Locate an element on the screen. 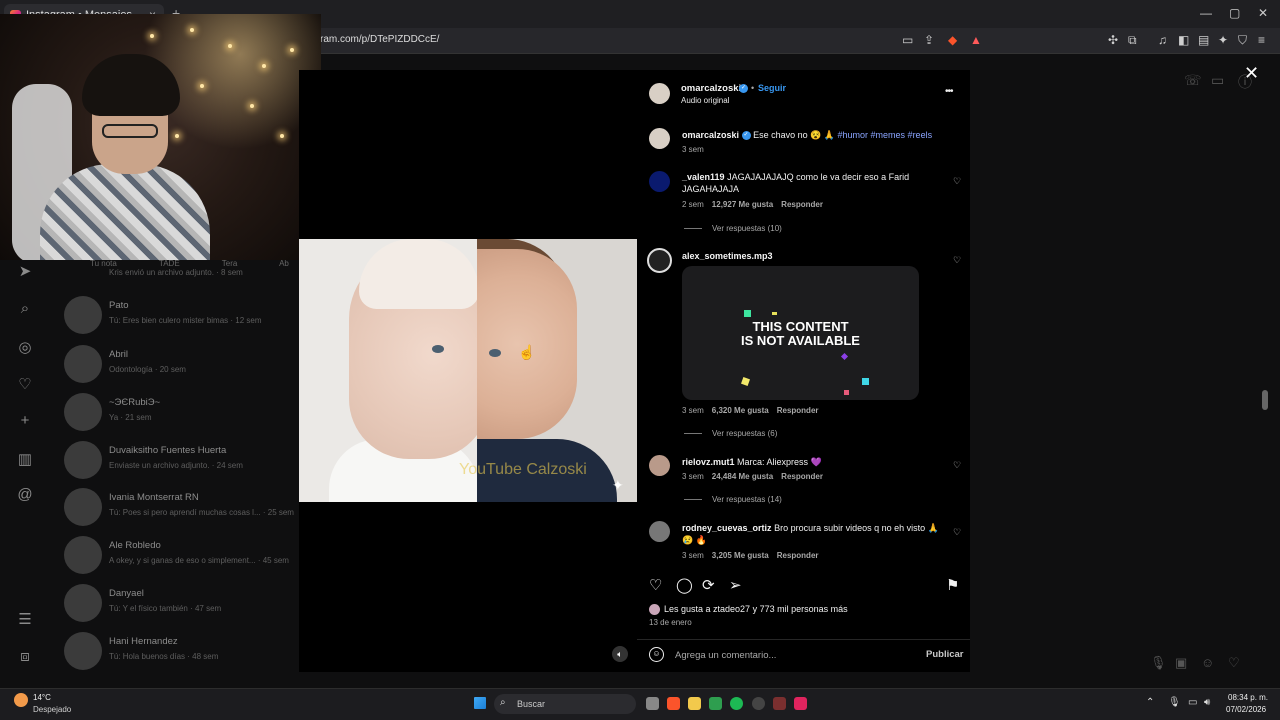 This screenshot has height=720, width=1280. tiktok-icon is located at coordinates (800, 703).